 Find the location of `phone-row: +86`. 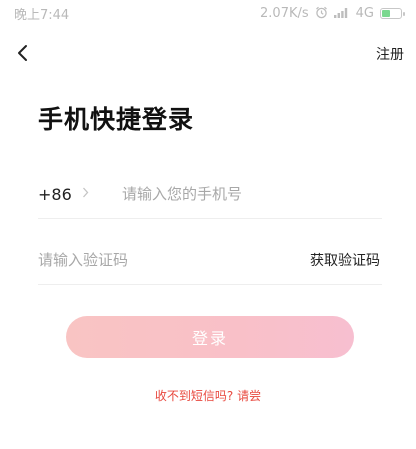

phone-row: +86 is located at coordinates (210, 194).